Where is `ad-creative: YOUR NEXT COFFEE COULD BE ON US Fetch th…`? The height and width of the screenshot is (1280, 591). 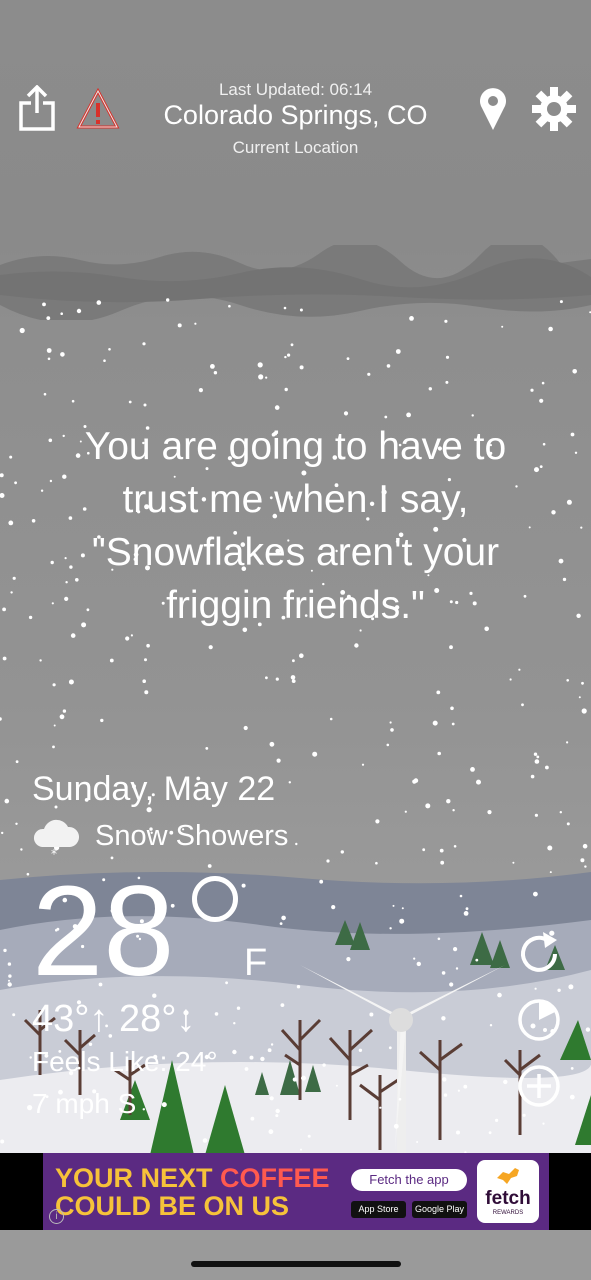 ad-creative: YOUR NEXT COFFEE COULD BE ON US Fetch th… is located at coordinates (296, 1191).